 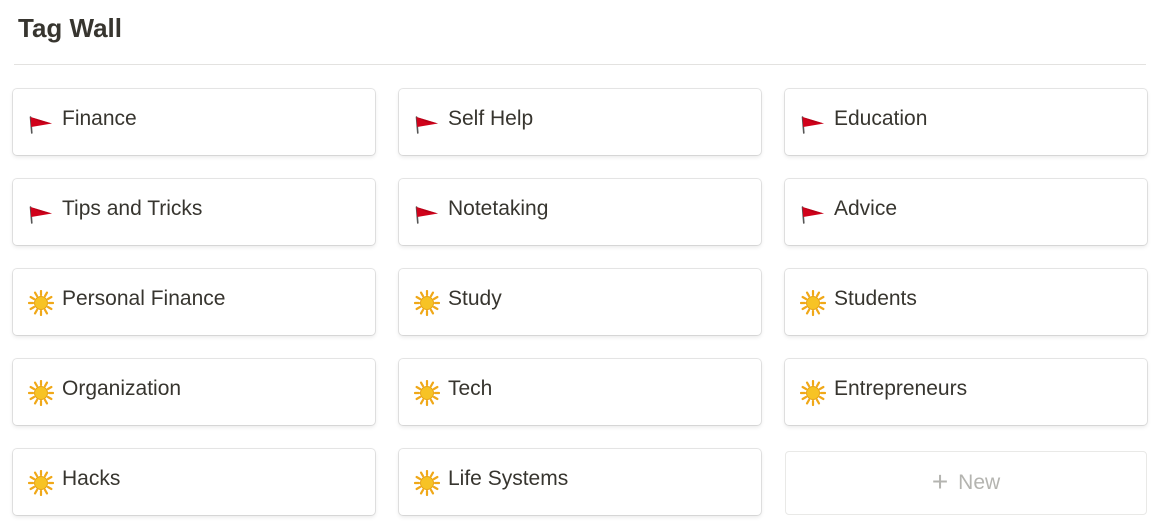 What do you see at coordinates (475, 298) in the screenshot?
I see `tag-card-label: Study` at bounding box center [475, 298].